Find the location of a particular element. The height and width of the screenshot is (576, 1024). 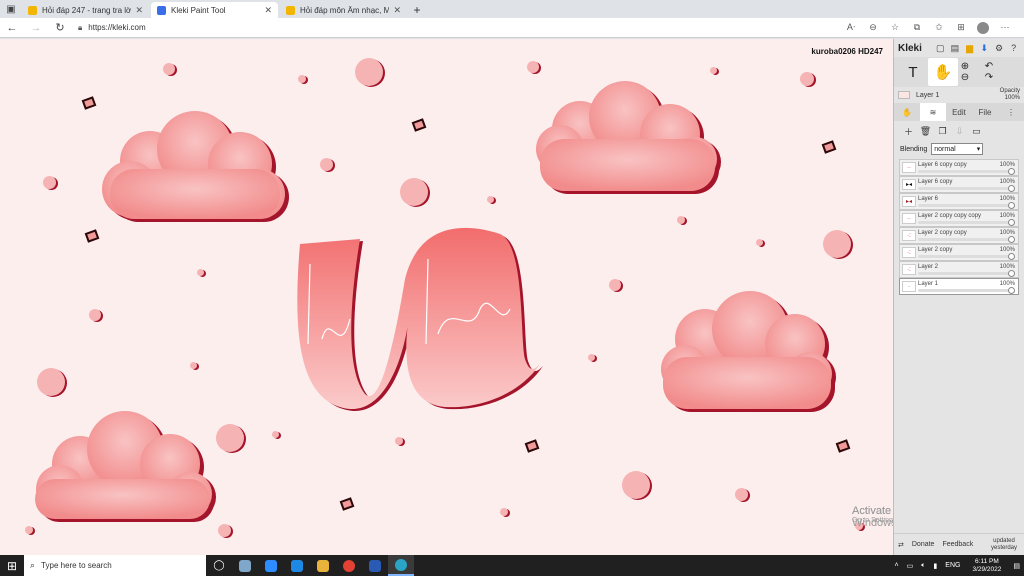

language-indicator: ENG is located at coordinates (952, 565).